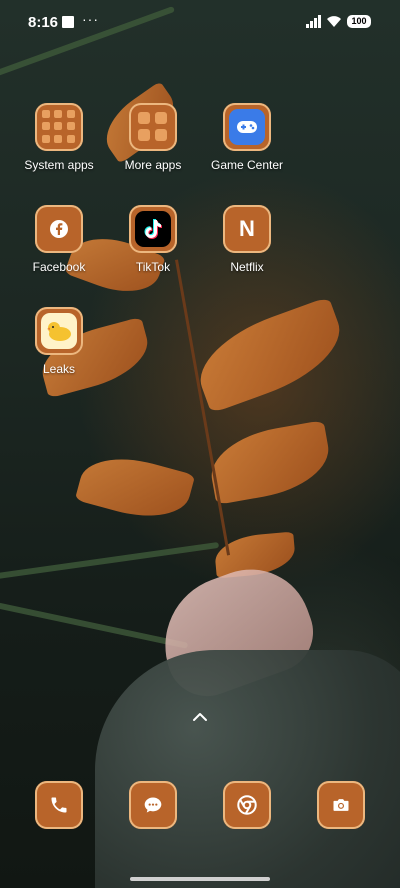 This screenshot has width=400, height=888. I want to click on tiktok-icon, so click(153, 229).